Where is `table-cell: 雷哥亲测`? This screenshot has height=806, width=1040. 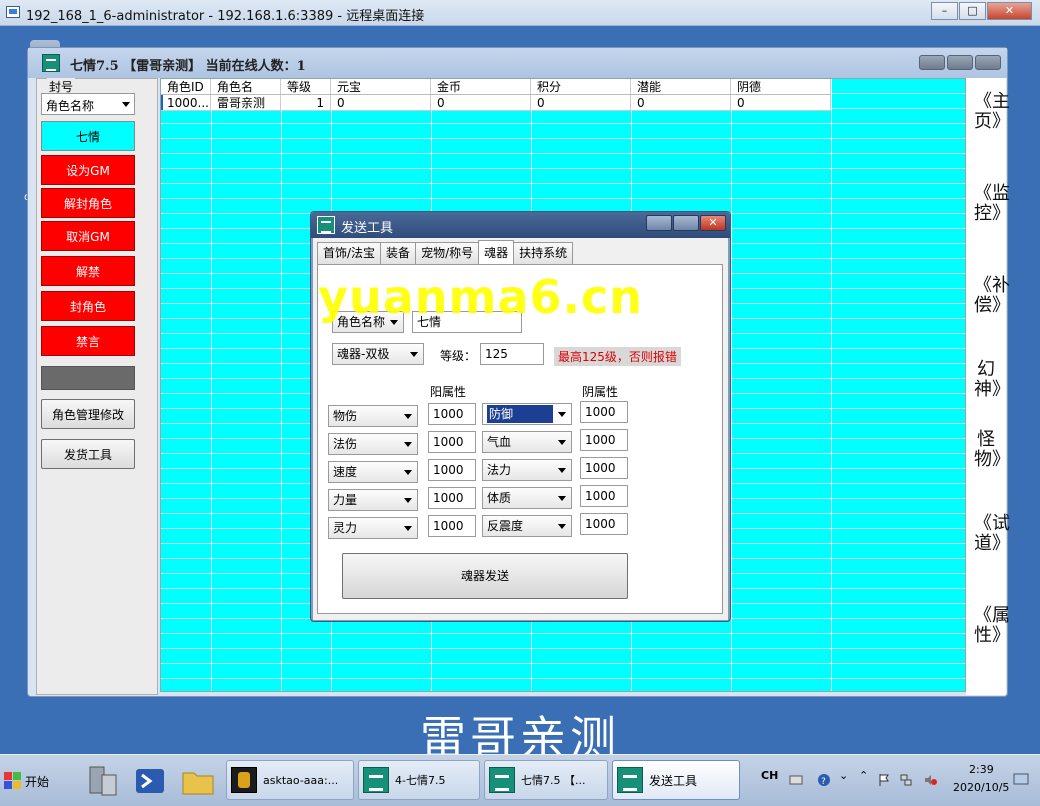 table-cell: 雷哥亲测 is located at coordinates (246, 102).